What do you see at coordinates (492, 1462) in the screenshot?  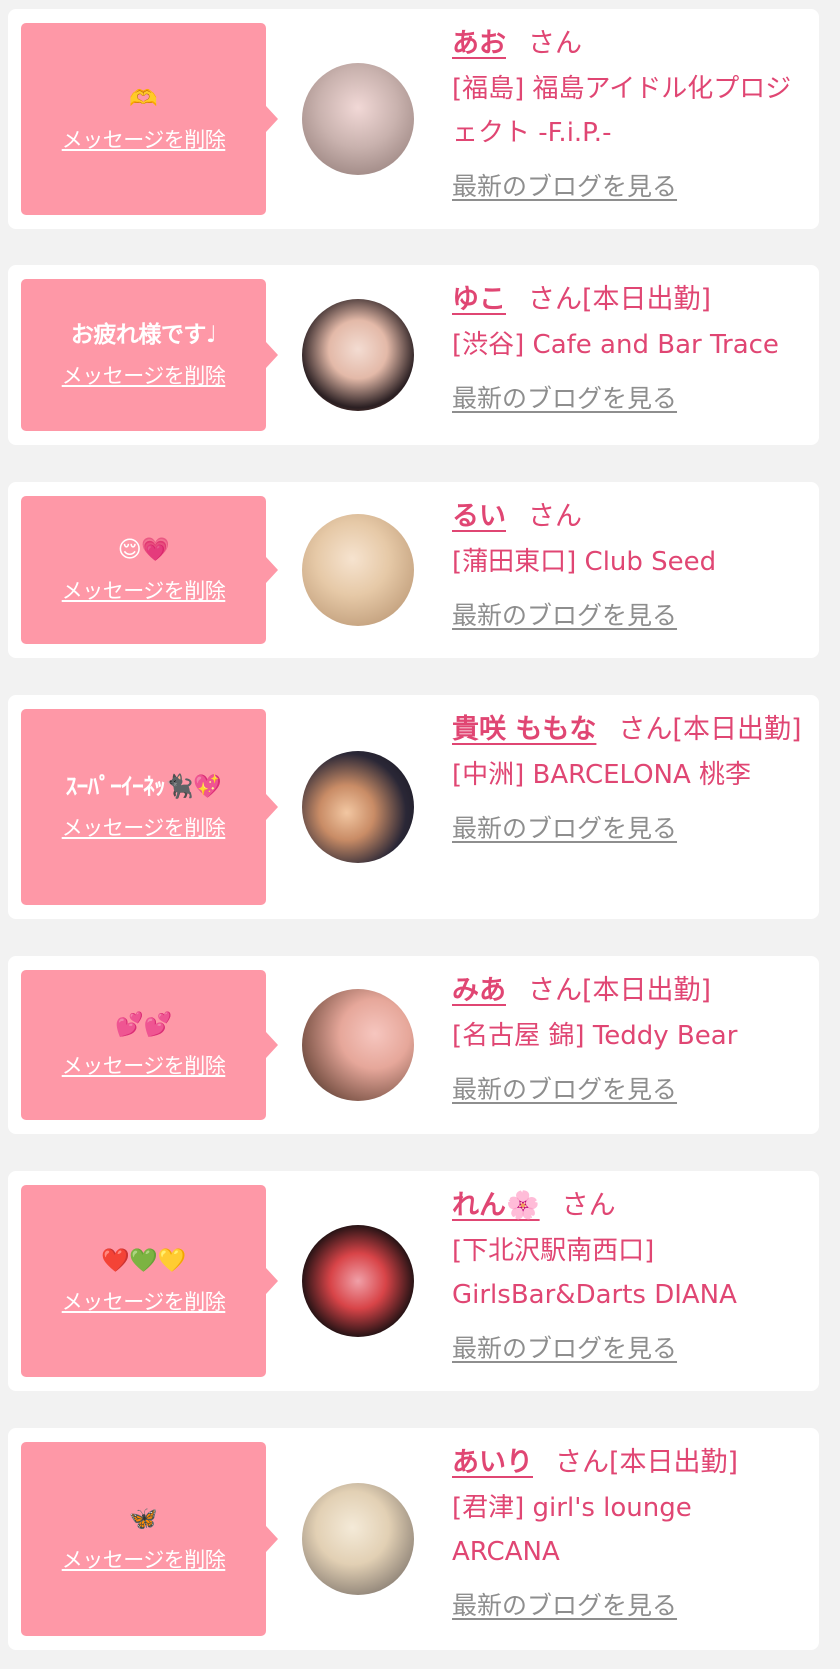 I see `cast-name-link: あいり` at bounding box center [492, 1462].